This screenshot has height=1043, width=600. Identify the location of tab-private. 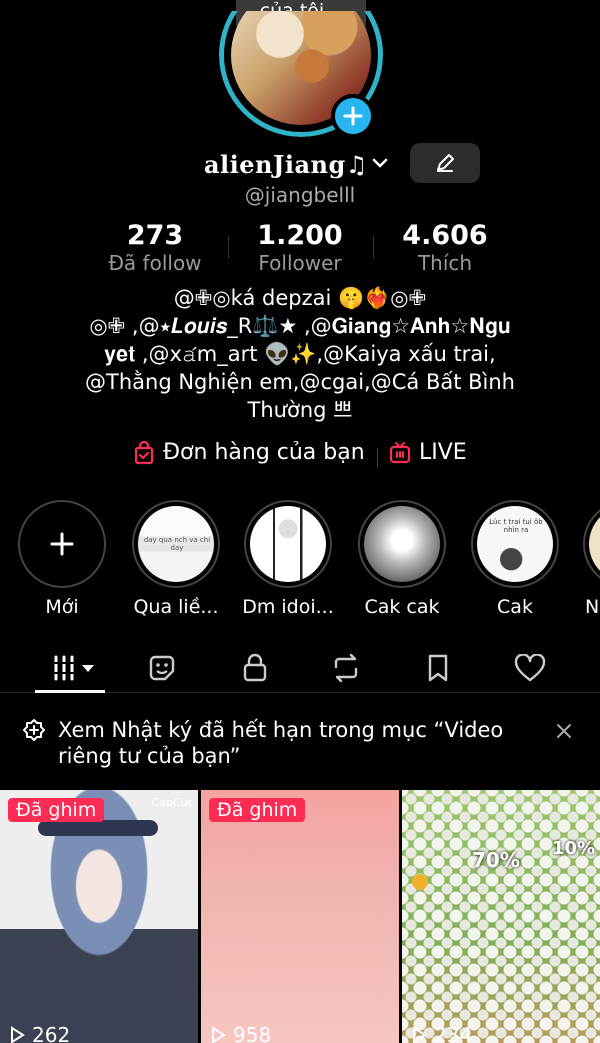
(255, 668).